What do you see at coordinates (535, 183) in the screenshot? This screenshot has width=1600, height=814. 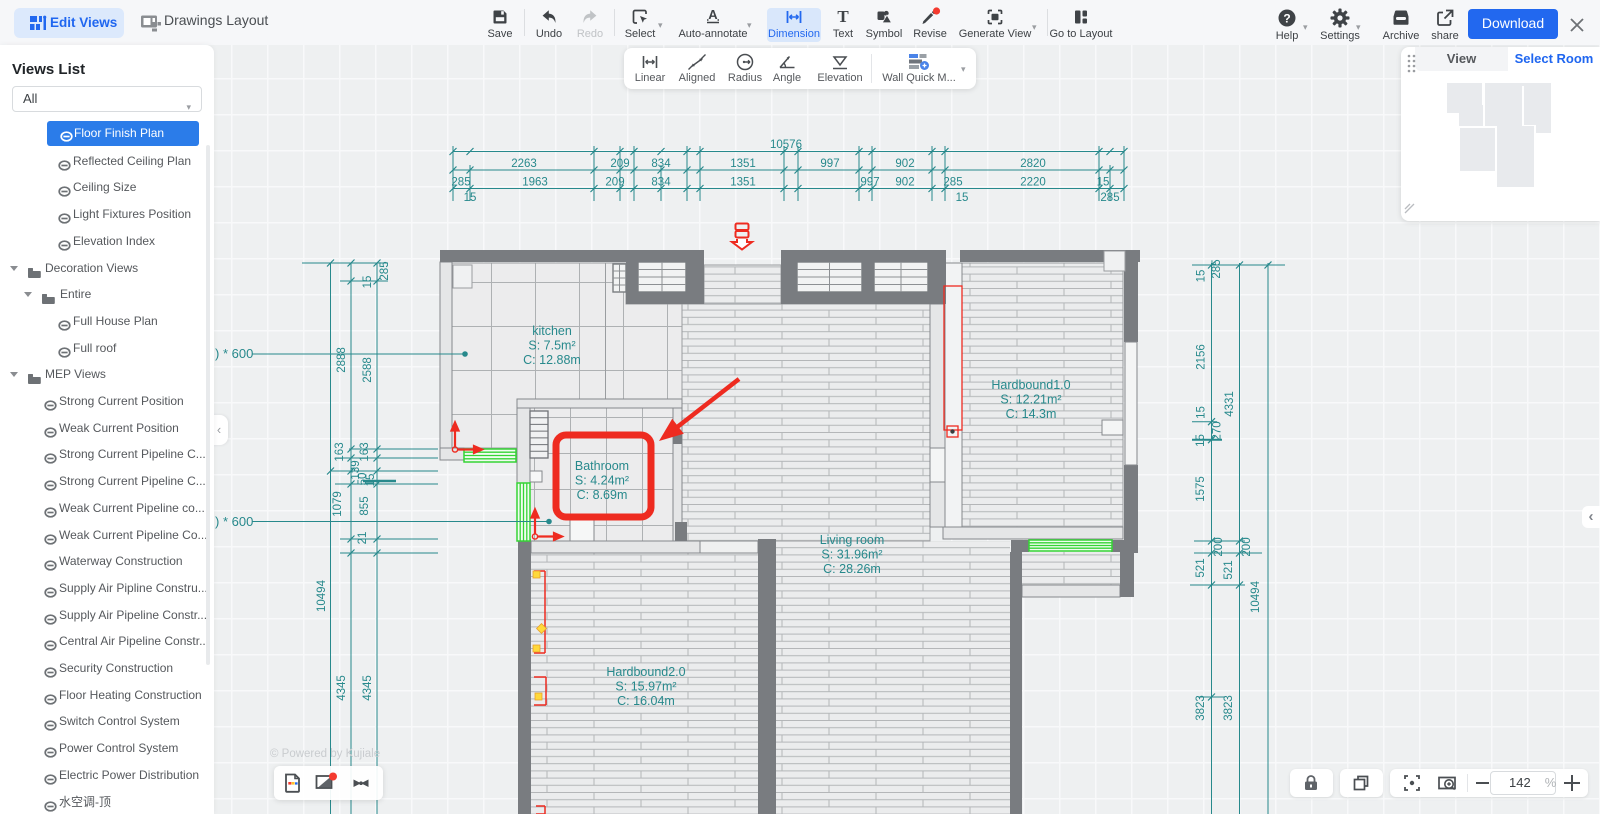 I see `svg-text: 1963` at bounding box center [535, 183].